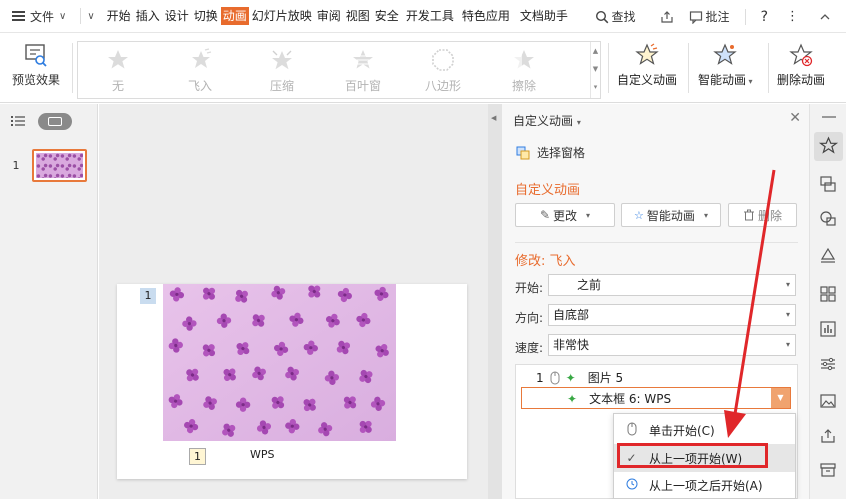 The height and width of the screenshot is (499, 846). I want to click on custom-animation-button: 自定义动画, so click(647, 65).